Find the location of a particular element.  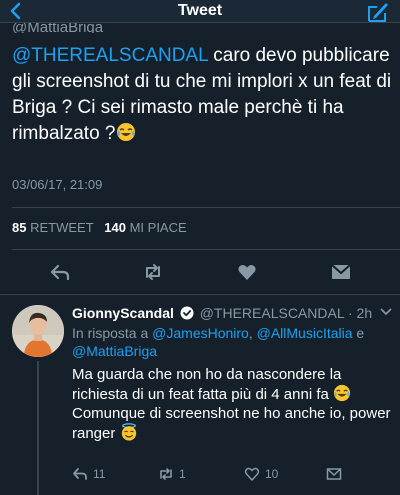

mention-link: @MattiaBriga is located at coordinates (114, 351).